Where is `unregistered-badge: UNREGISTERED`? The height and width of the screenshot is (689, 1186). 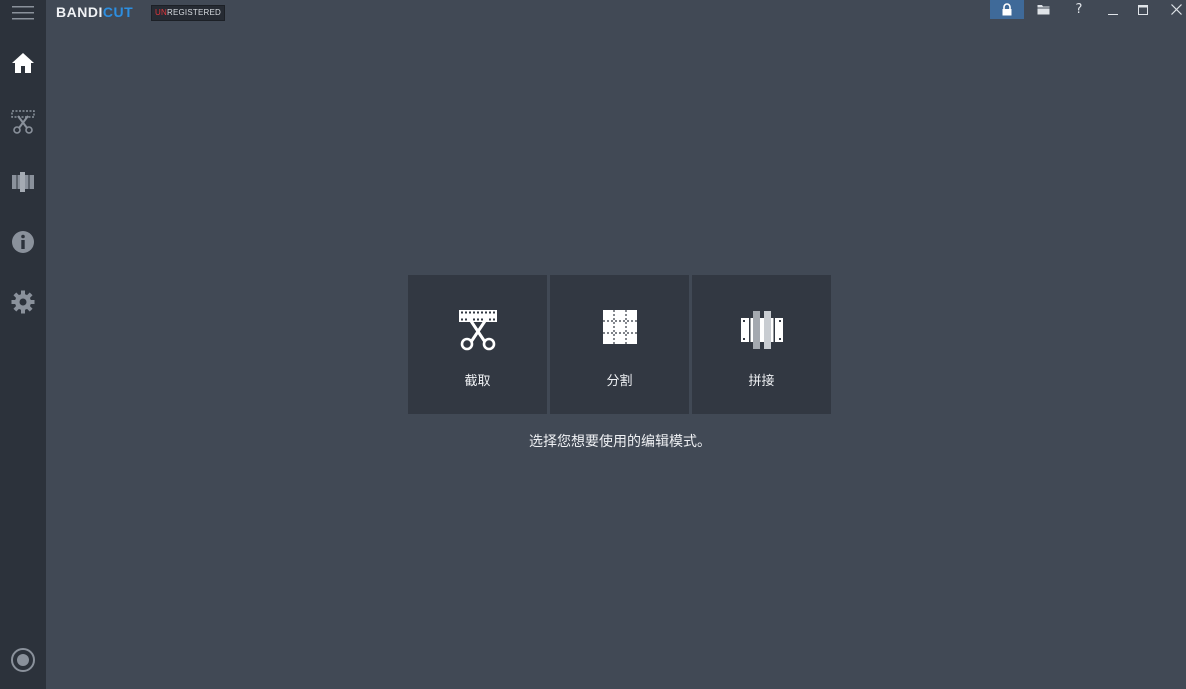 unregistered-badge: UNREGISTERED is located at coordinates (188, 13).